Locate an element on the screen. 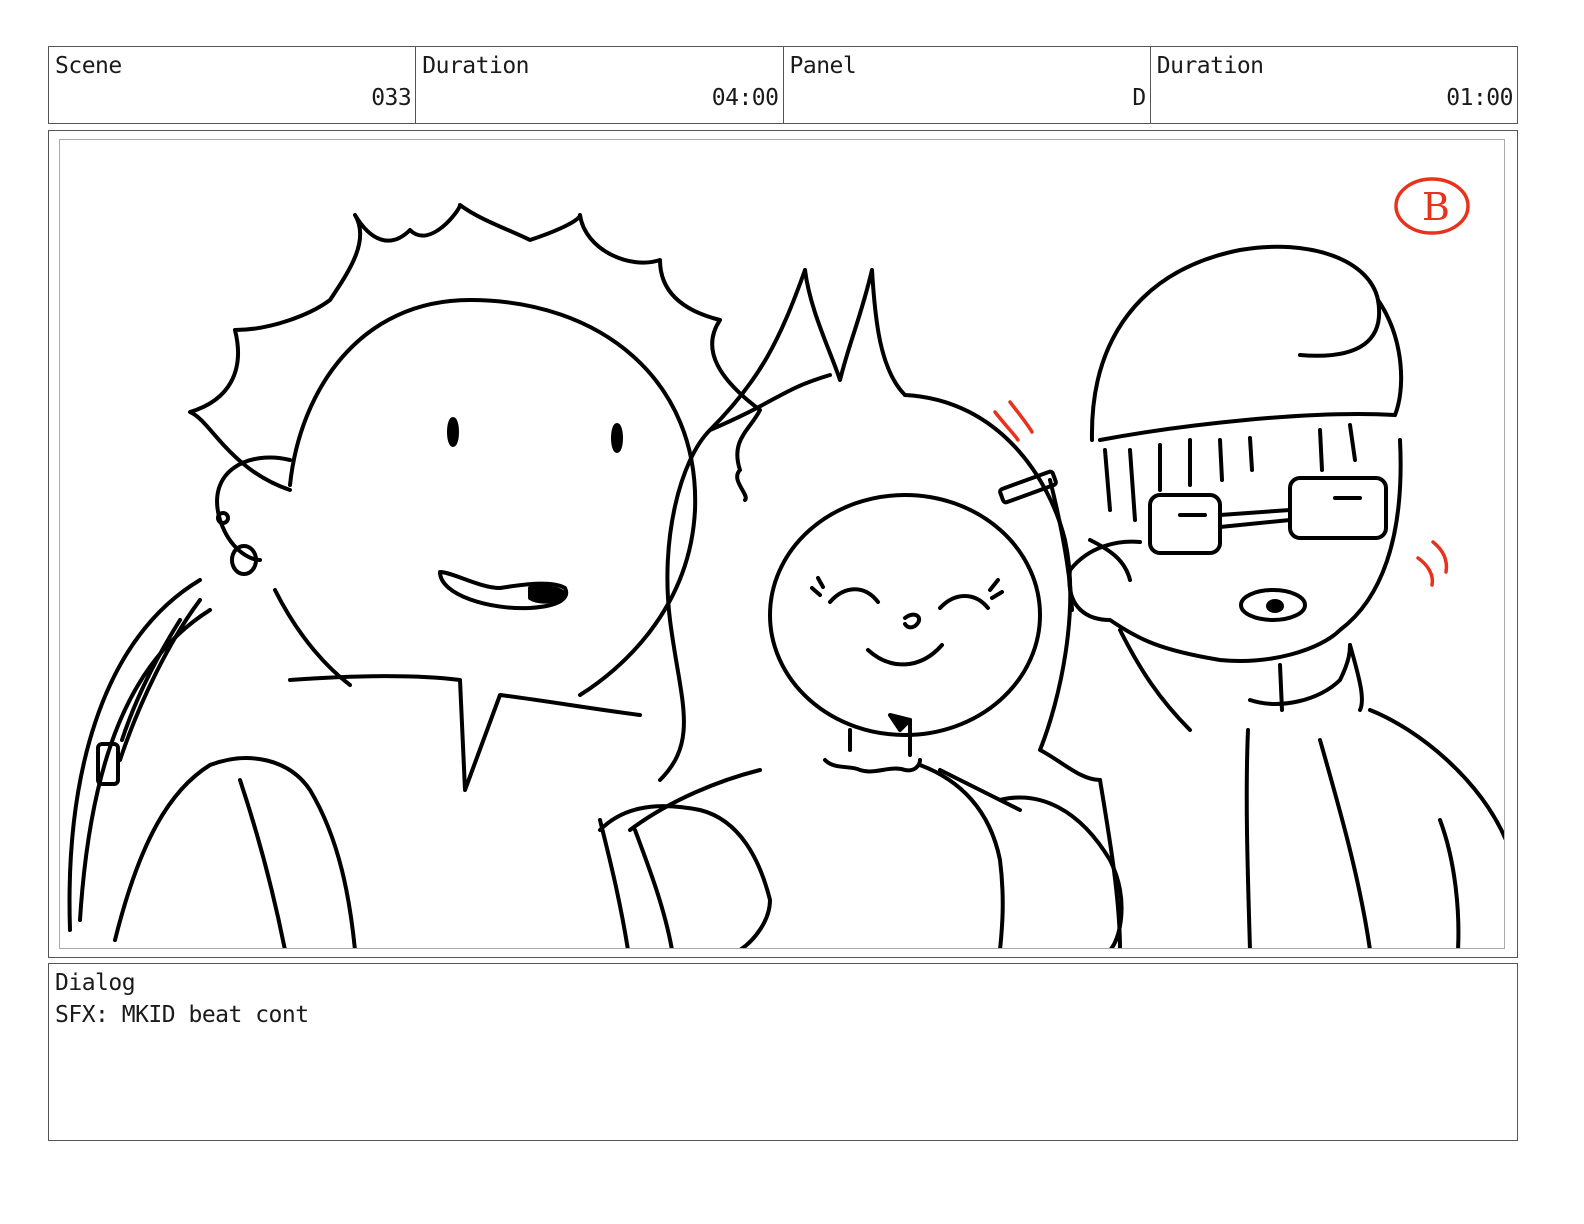  panel-cell: Panel D is located at coordinates (967, 85).